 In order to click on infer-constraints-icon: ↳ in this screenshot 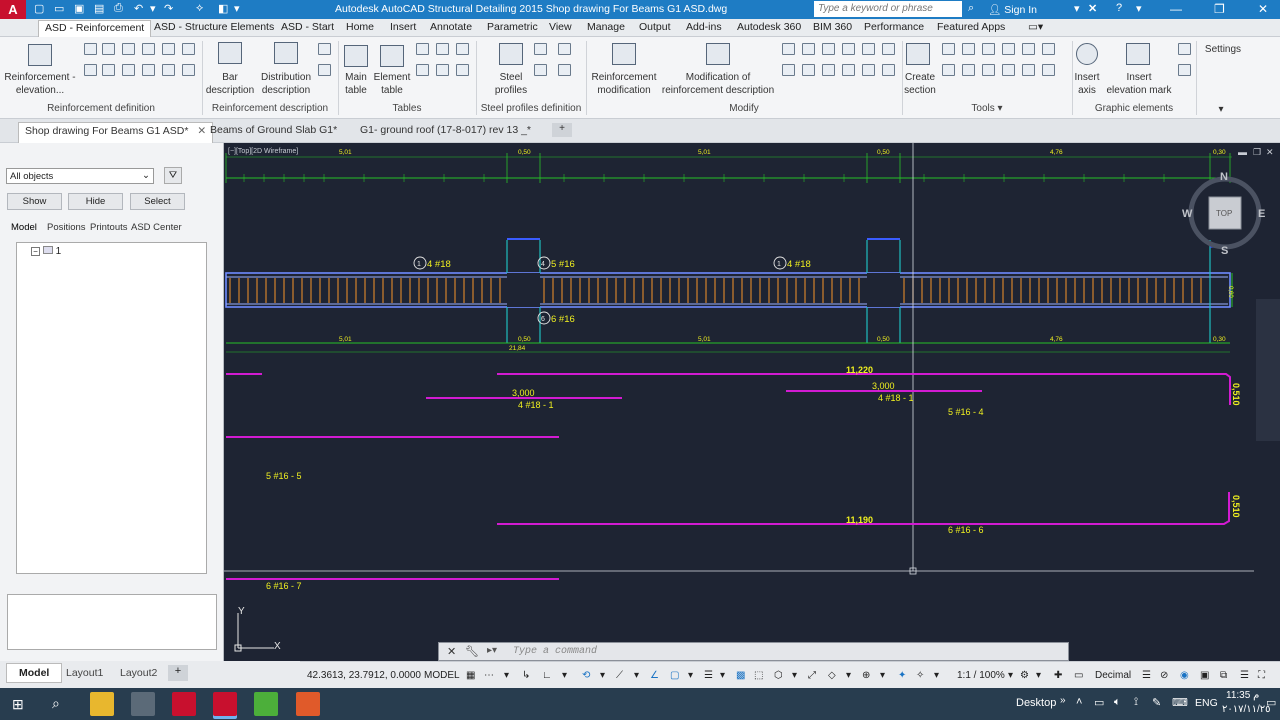, I will do `click(526, 675)`.